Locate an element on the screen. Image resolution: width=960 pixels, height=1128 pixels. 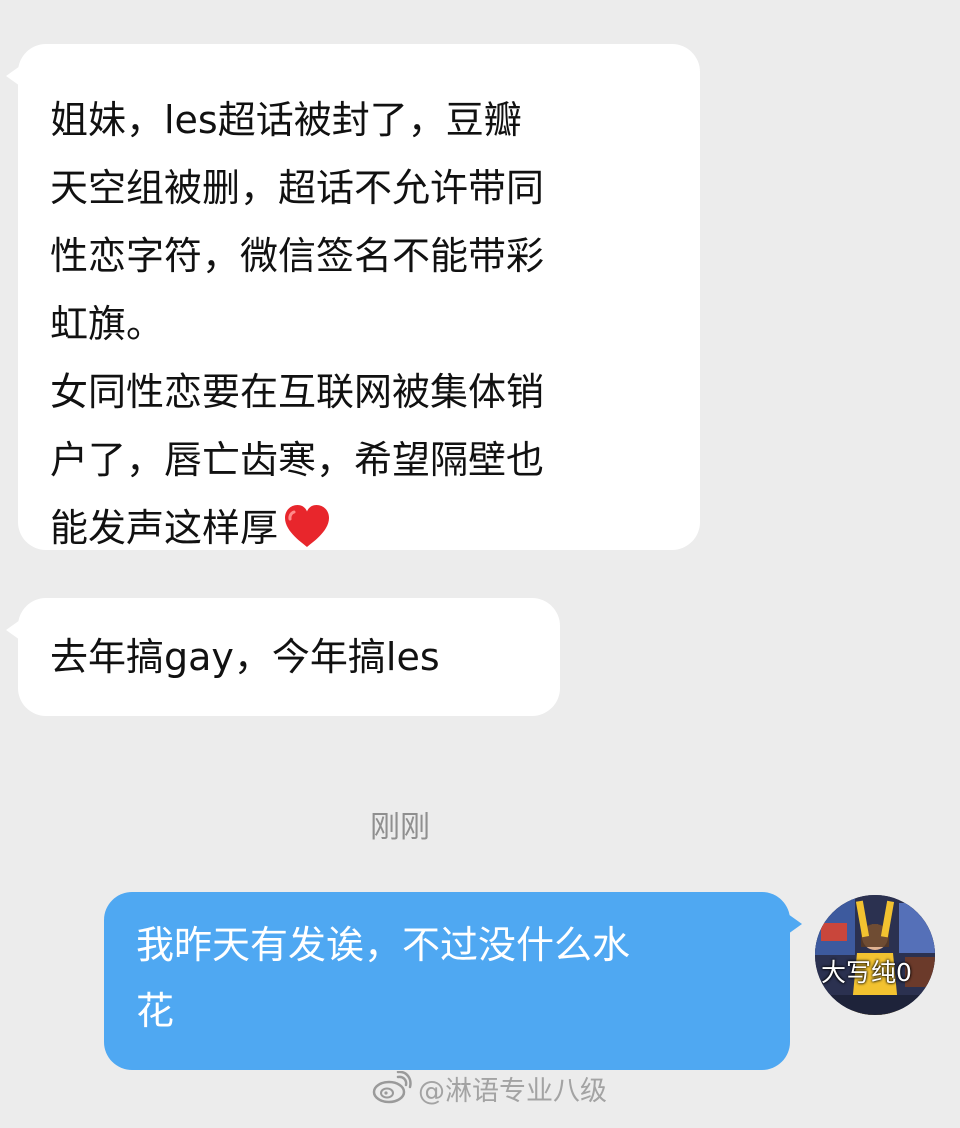
red-heart-icon is located at coordinates (307, 526).